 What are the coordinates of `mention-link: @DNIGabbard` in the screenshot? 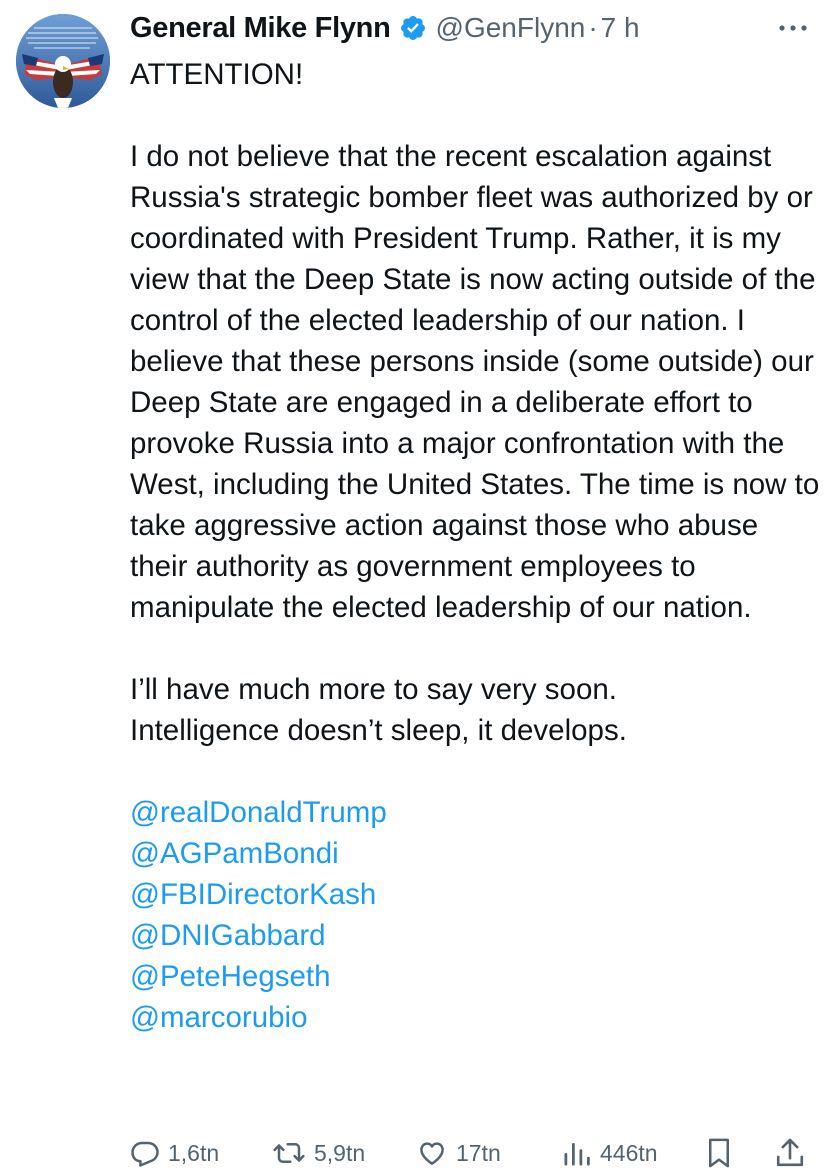 It's located at (475, 935).